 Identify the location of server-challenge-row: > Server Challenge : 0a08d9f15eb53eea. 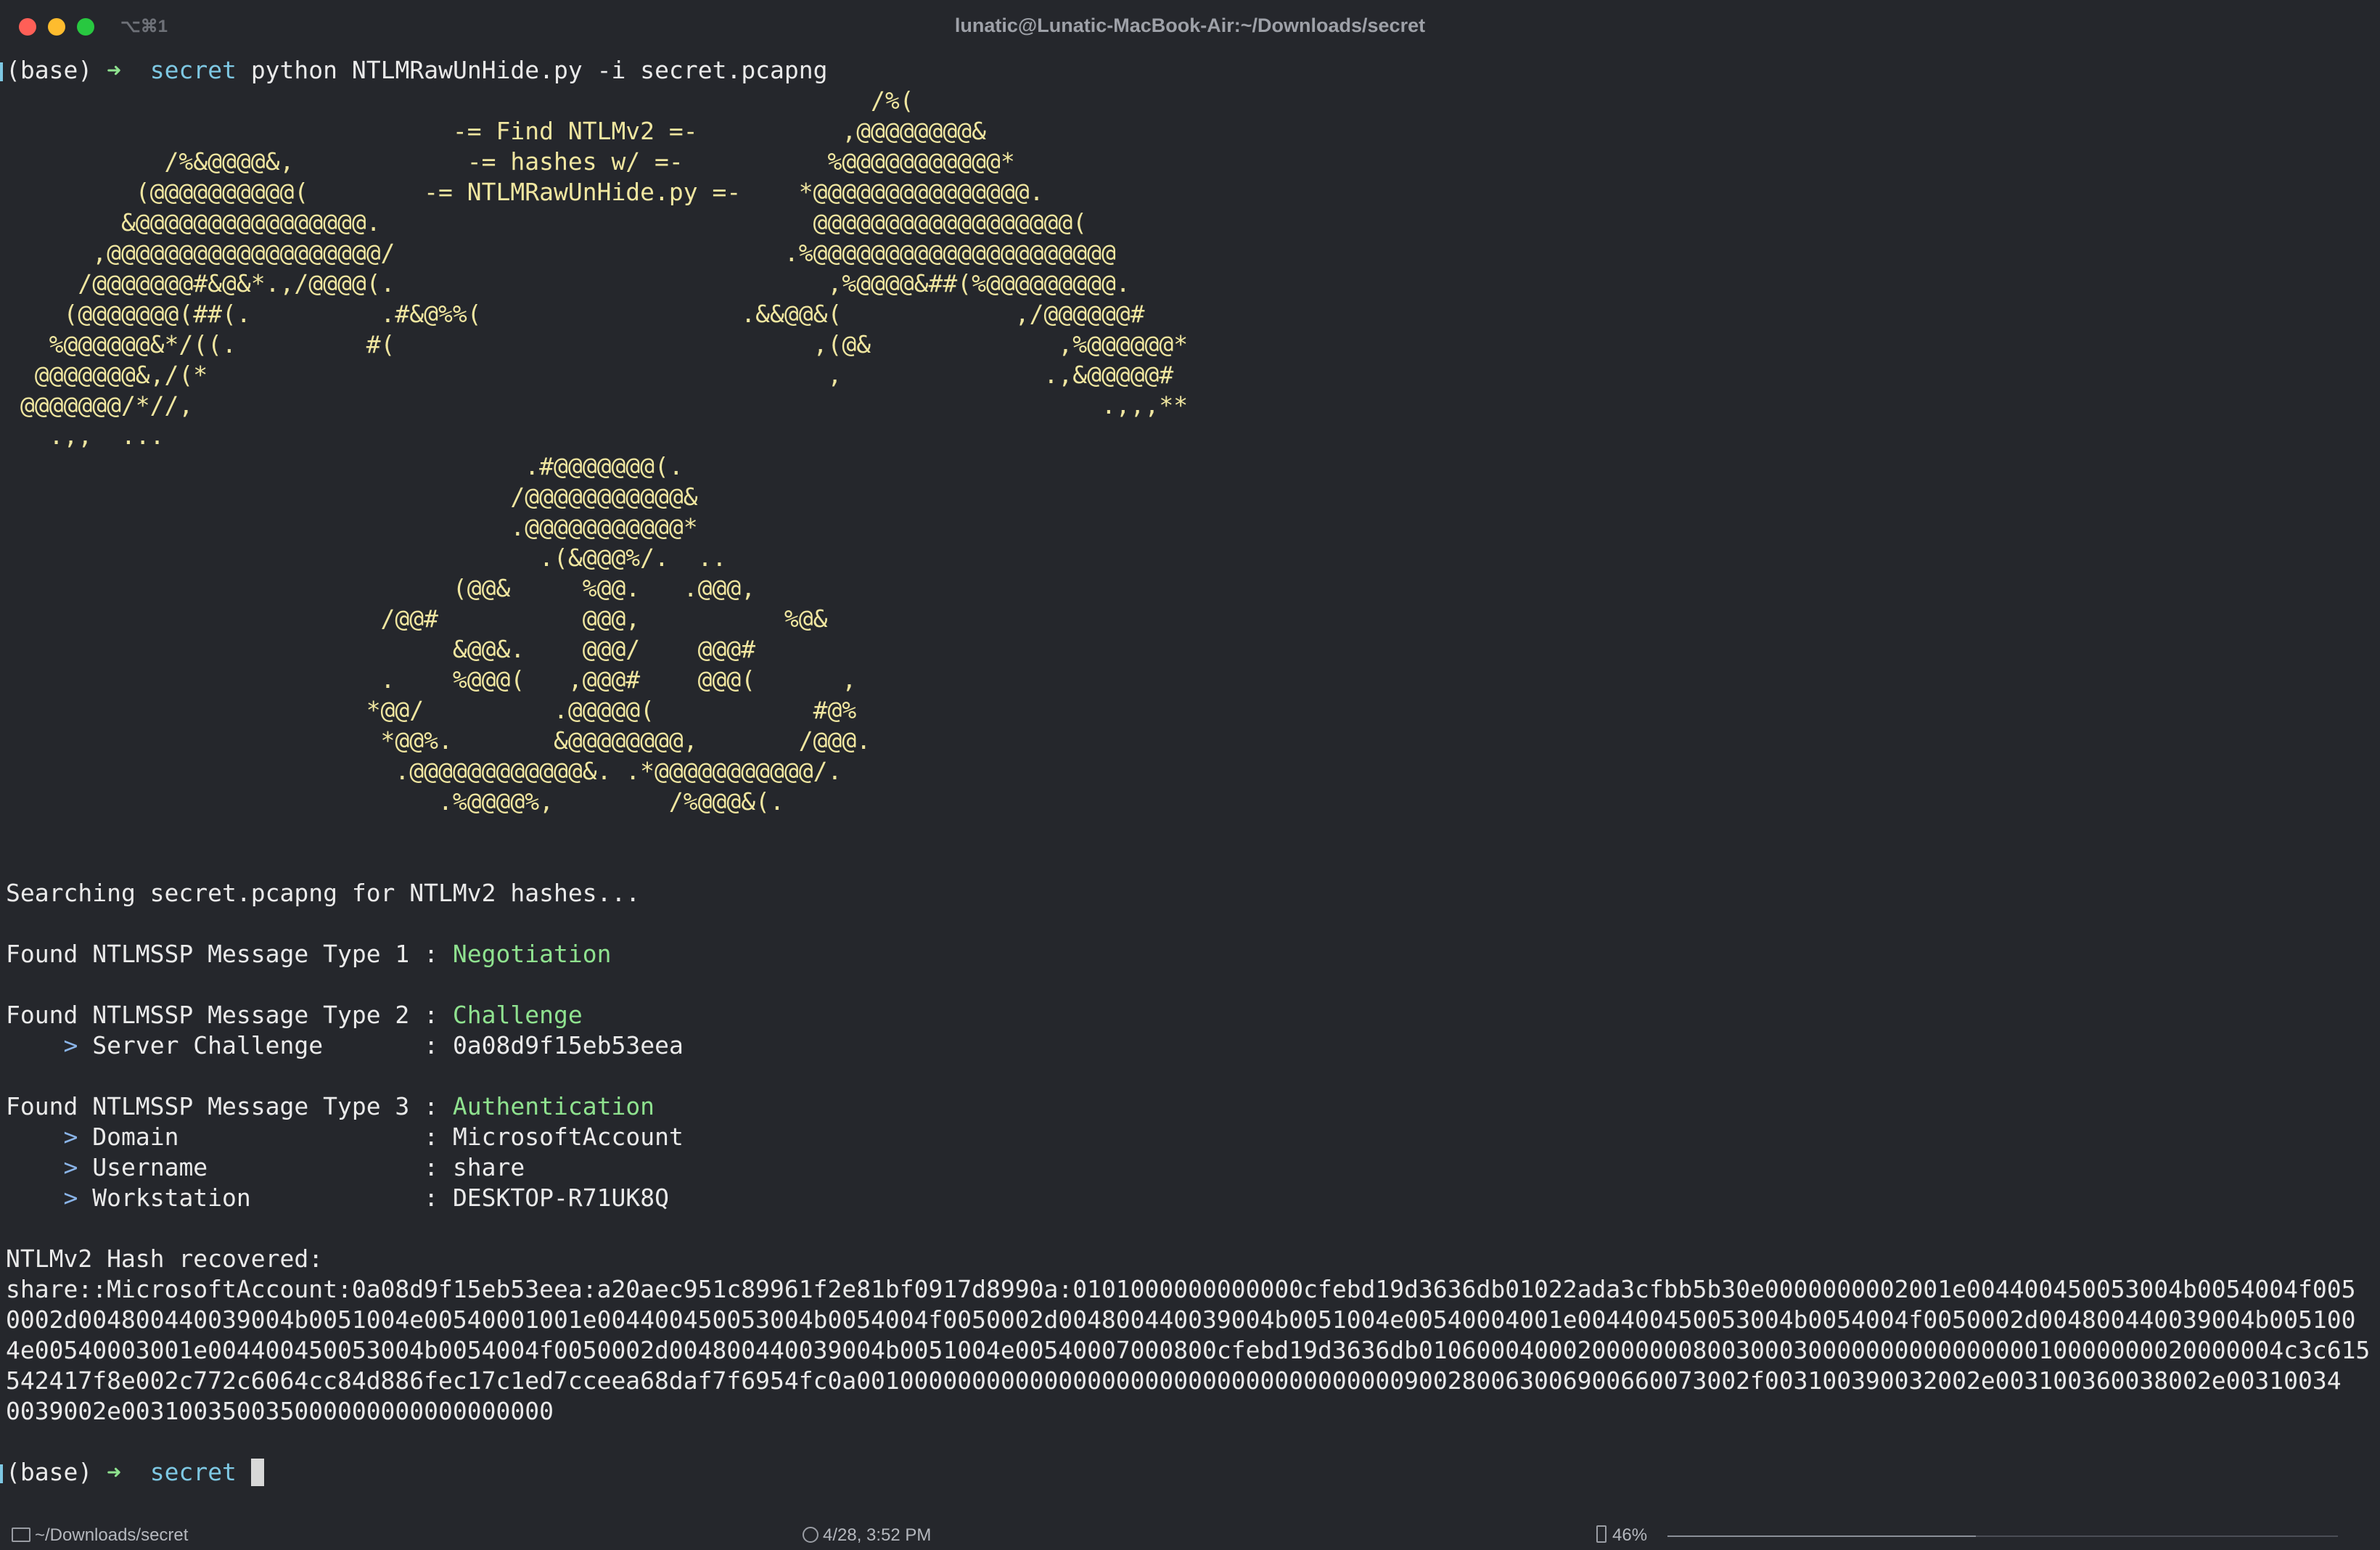
(345, 1046).